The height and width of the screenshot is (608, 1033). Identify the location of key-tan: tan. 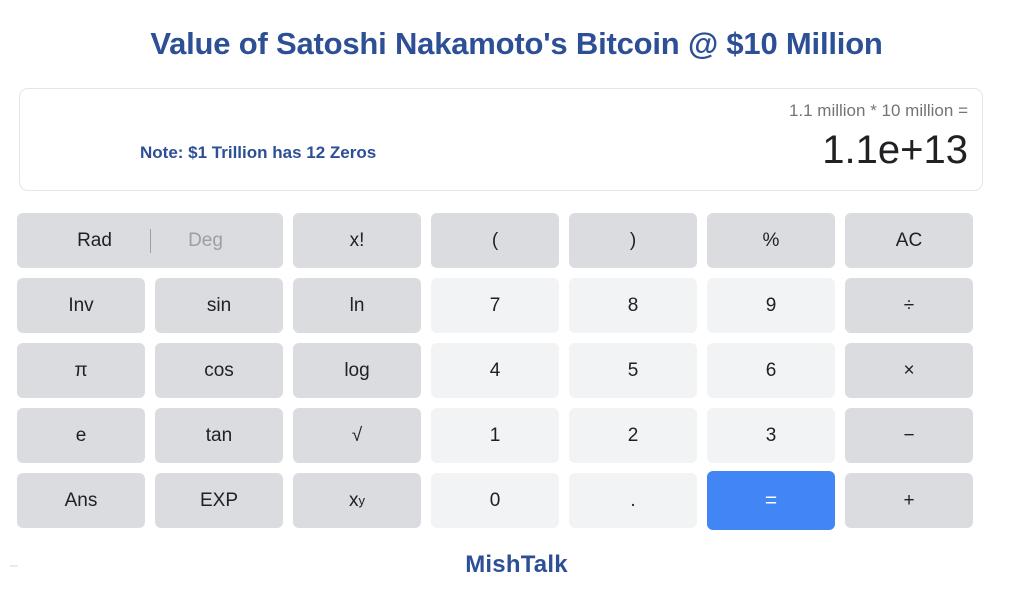
(219, 435).